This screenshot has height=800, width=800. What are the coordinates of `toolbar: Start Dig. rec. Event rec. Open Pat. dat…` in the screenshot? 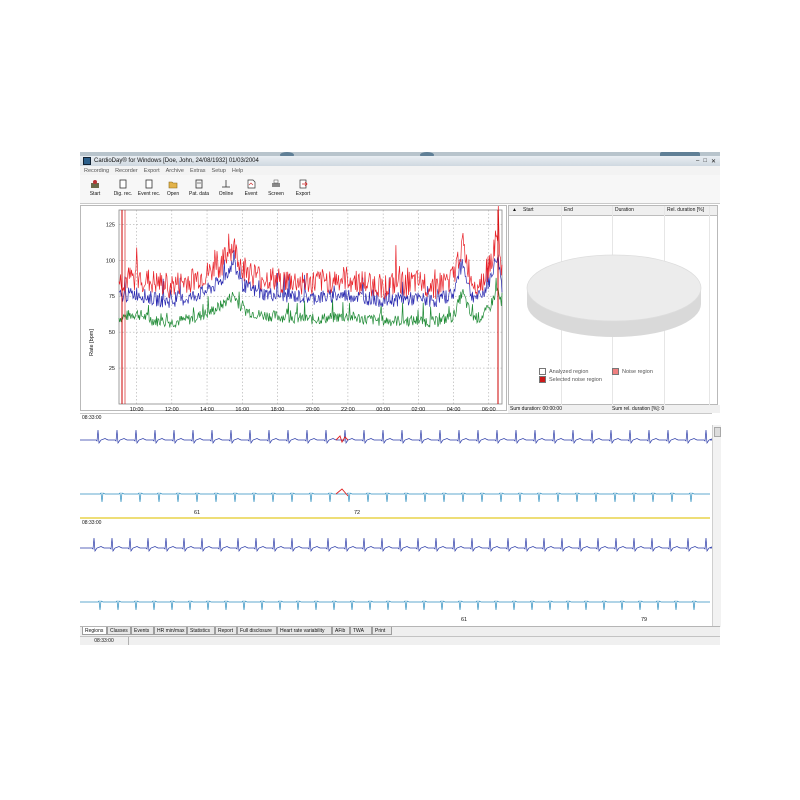 It's located at (400, 189).